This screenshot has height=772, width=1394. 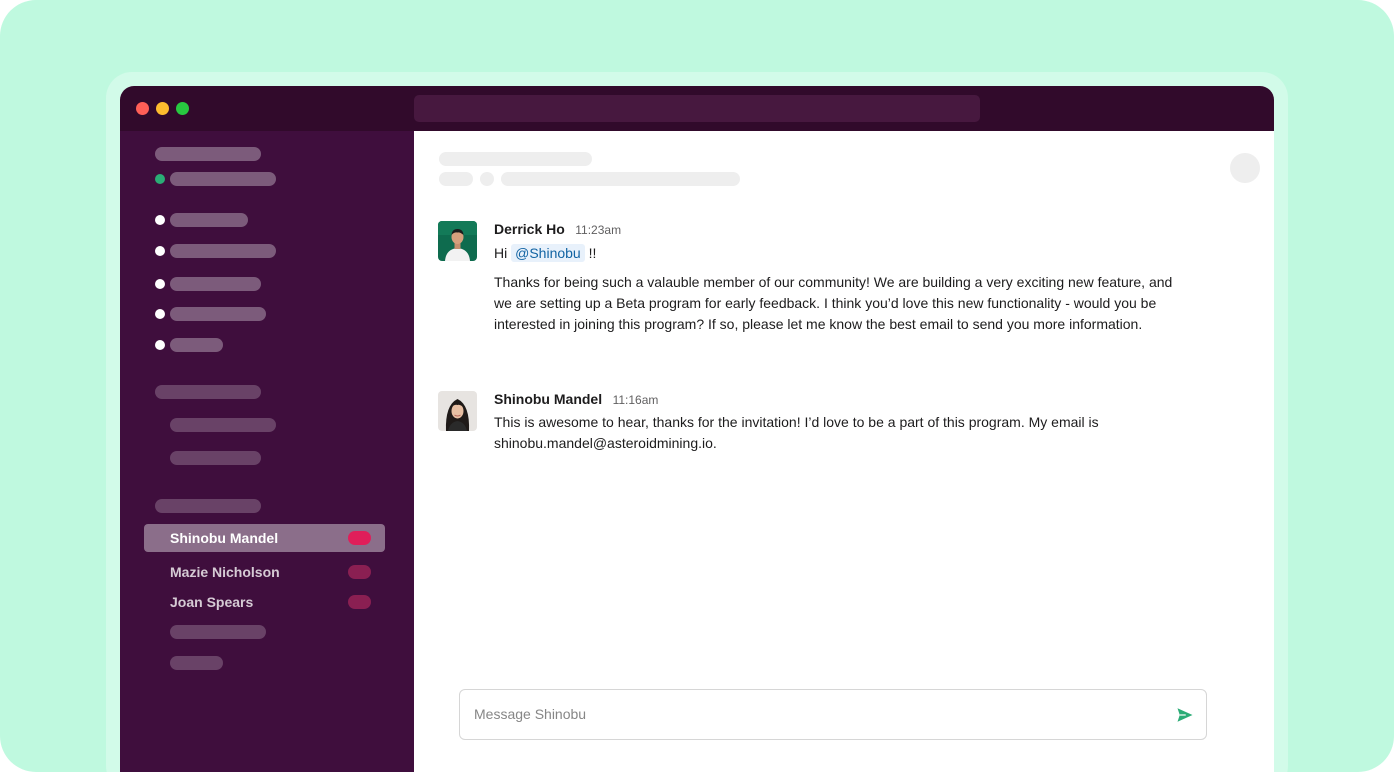 I want to click on user-name-placeholder, so click(x=223, y=179).